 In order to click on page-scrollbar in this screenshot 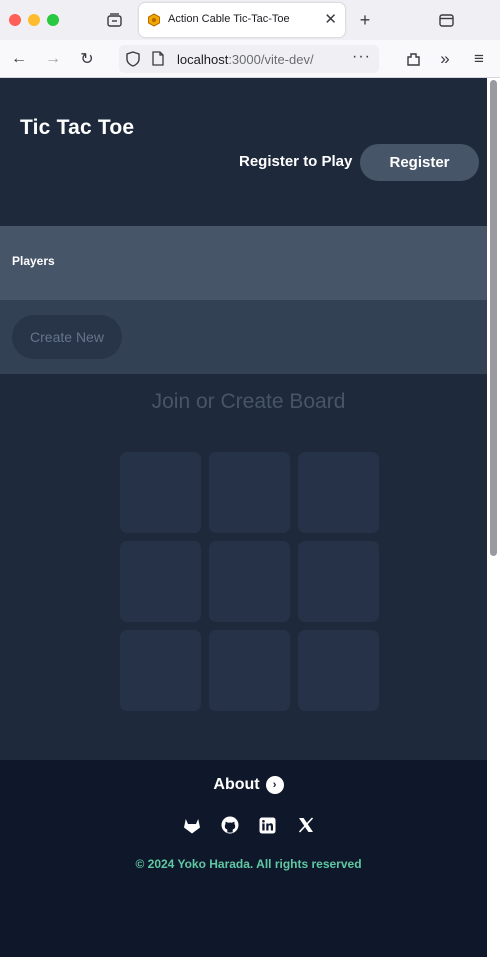, I will do `click(493, 517)`.